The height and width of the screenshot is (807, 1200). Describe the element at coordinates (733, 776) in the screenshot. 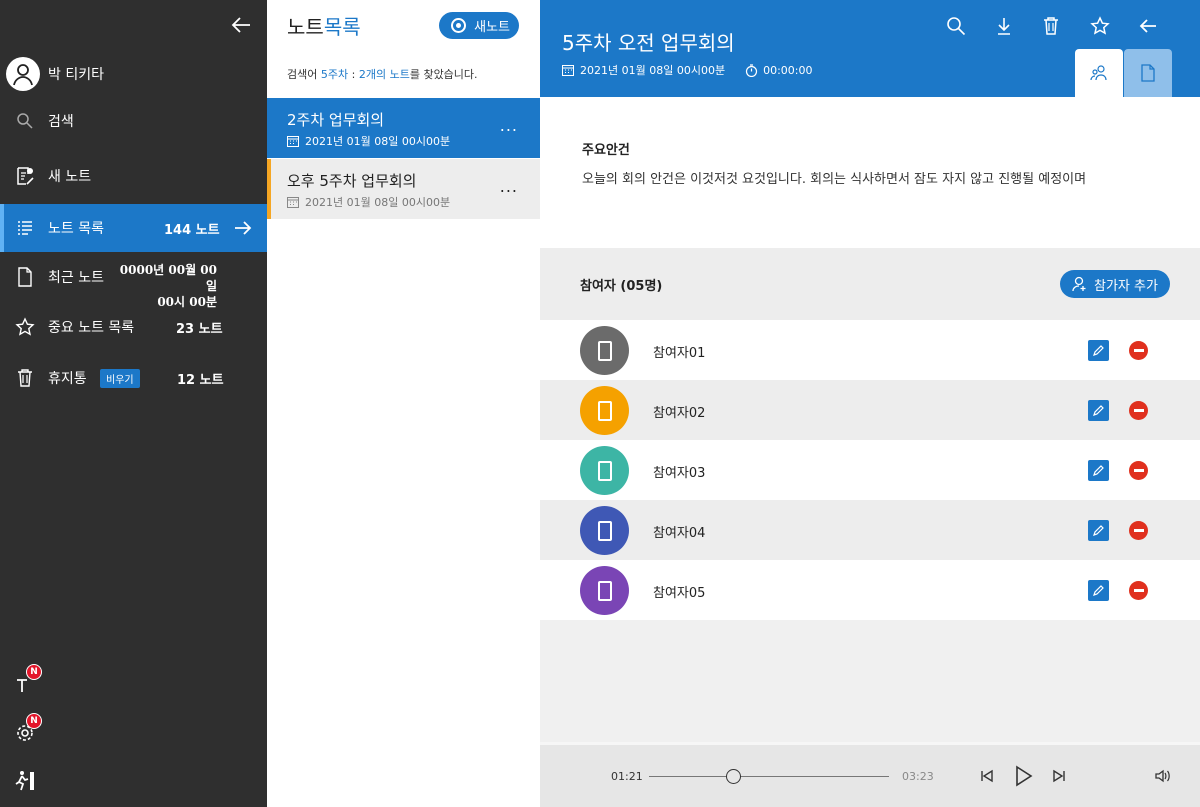

I see `seek-thumb` at that location.